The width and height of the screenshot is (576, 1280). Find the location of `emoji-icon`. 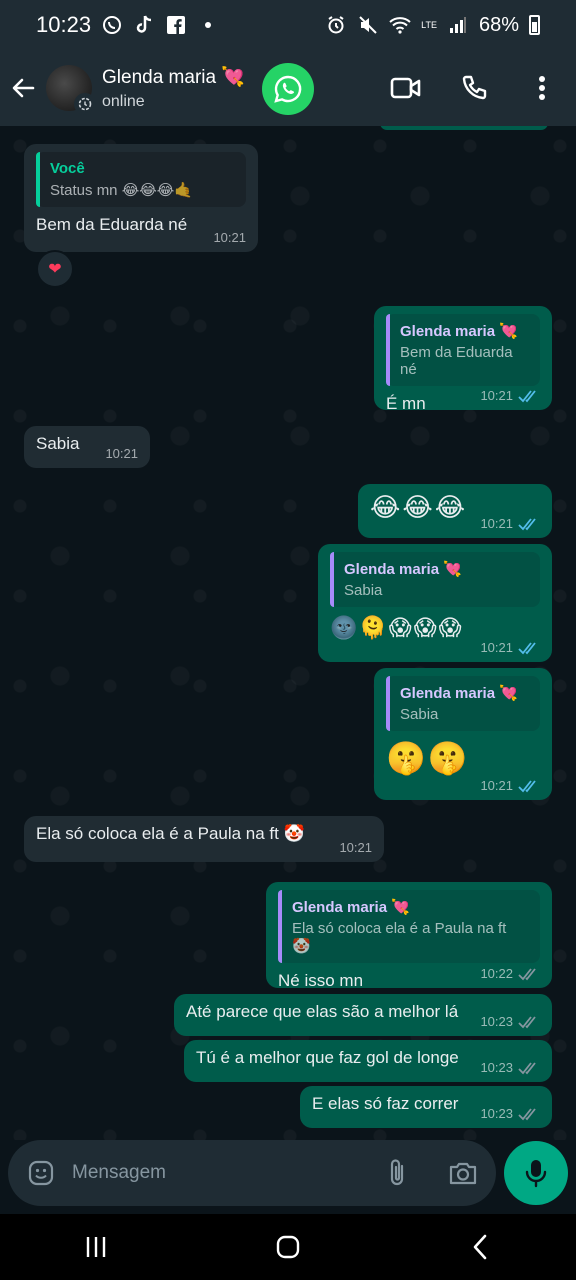

emoji-icon is located at coordinates (41, 1173).